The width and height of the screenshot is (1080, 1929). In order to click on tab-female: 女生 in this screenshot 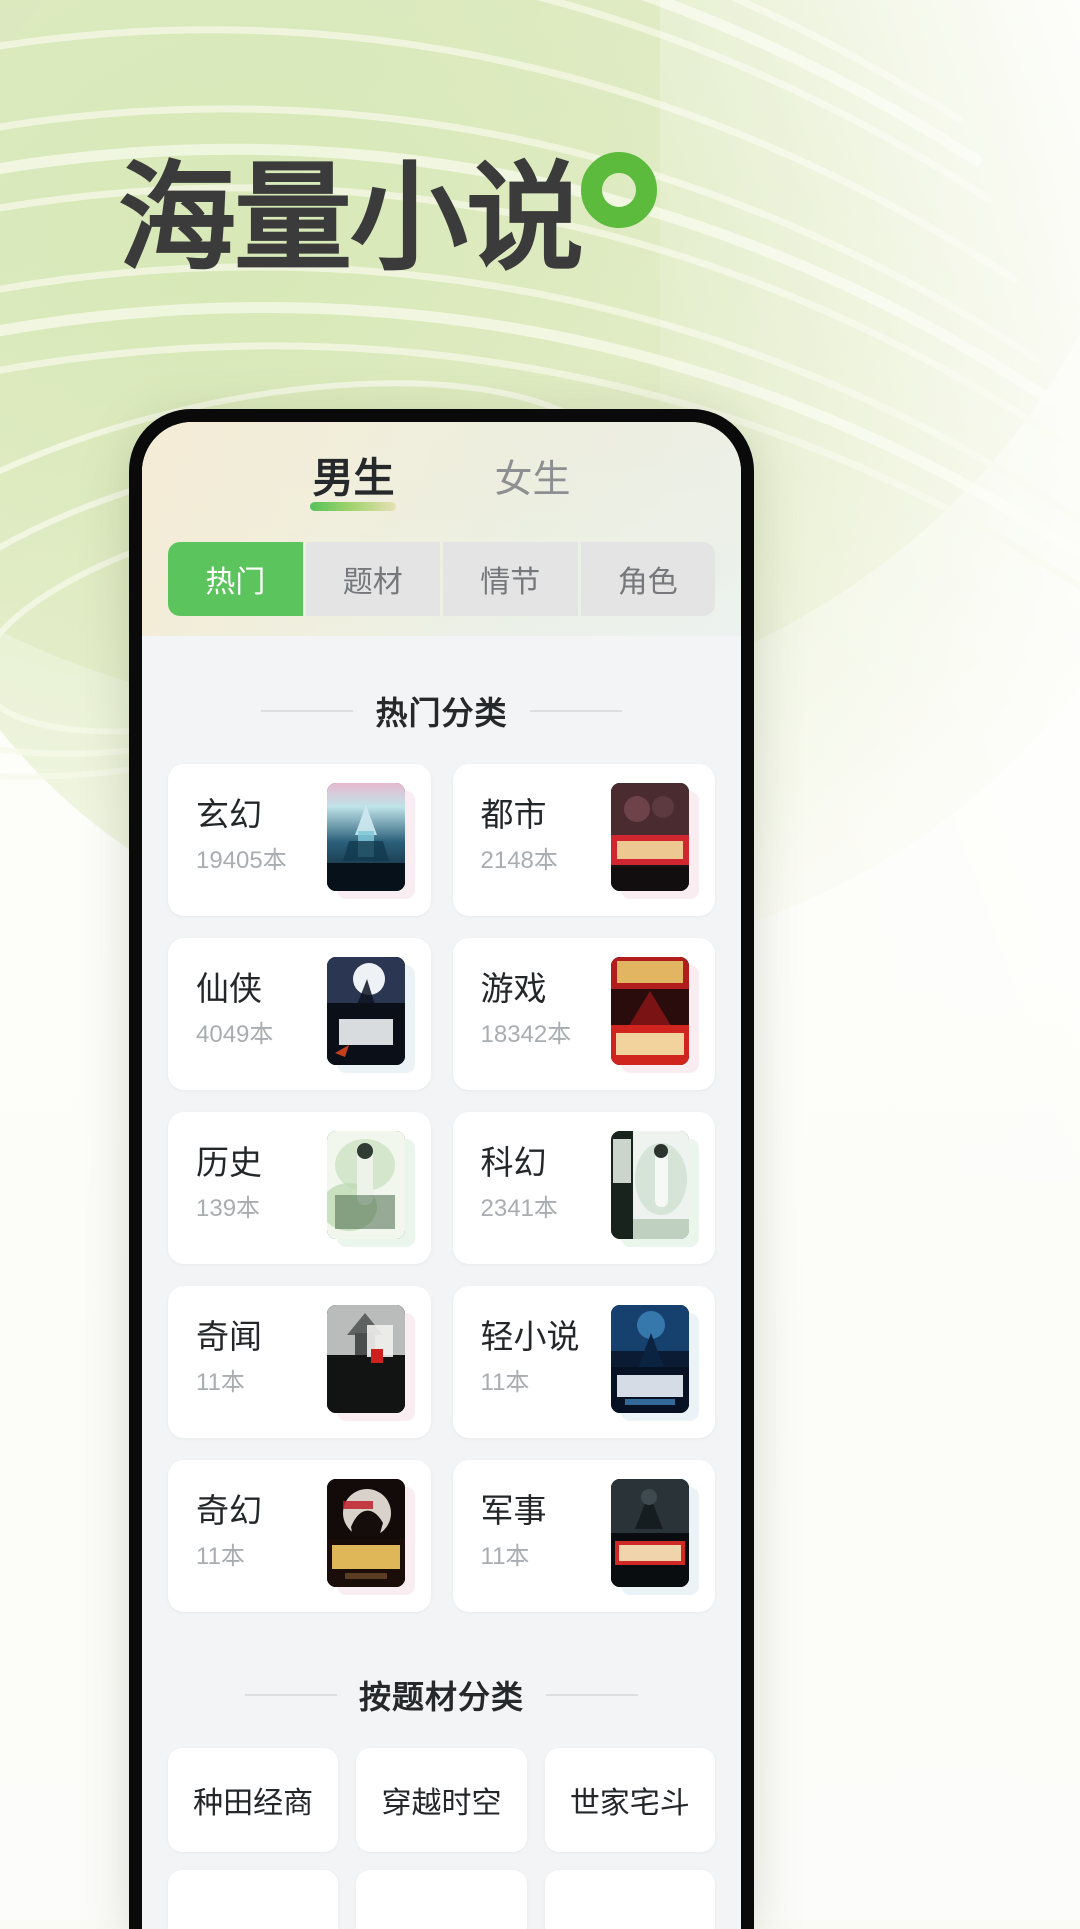, I will do `click(532, 486)`.